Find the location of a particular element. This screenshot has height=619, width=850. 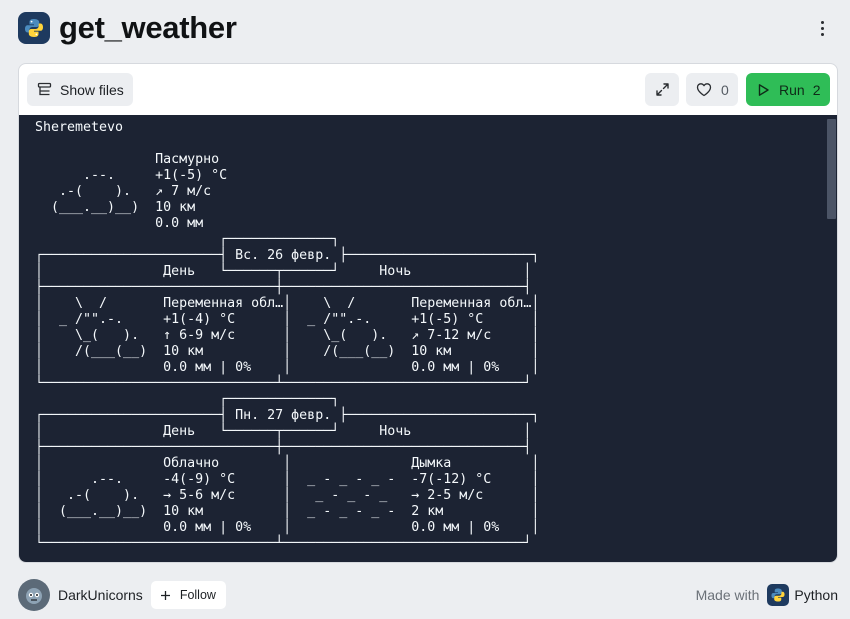

console-line: │ (___.__)__) 10 км │ _ - _ - _ - 2 км │ is located at coordinates (287, 511).